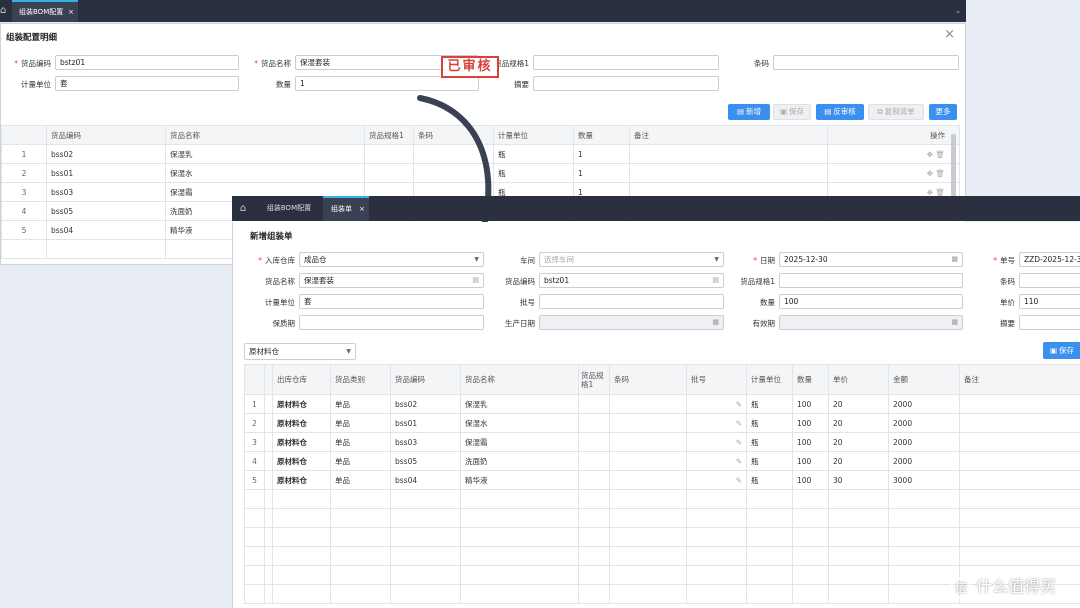  Describe the element at coordinates (662, 442) in the screenshot. I see `table-row: 3 原材料仓 单品 bss03 保湿霜 ✎ 瓶 100 20 2000` at that location.